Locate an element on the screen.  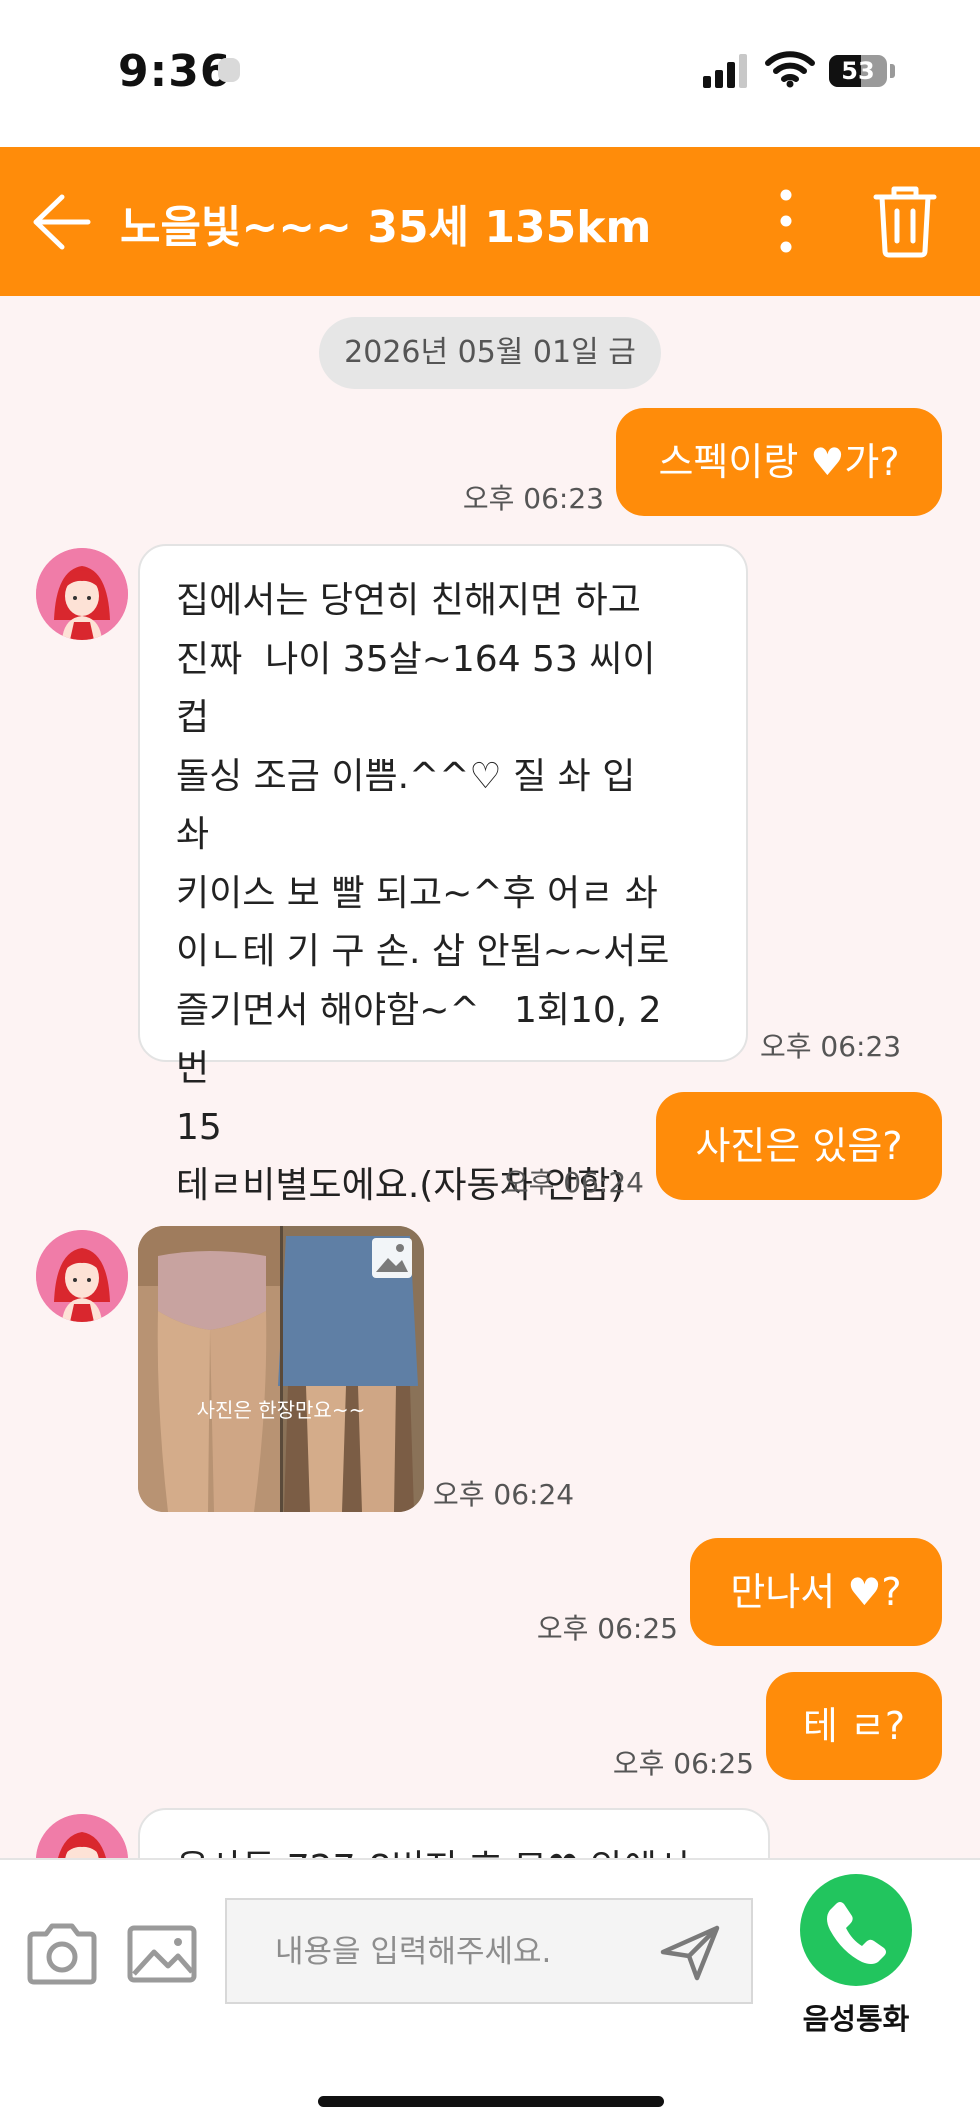
voice-call-button is located at coordinates (856, 1930).